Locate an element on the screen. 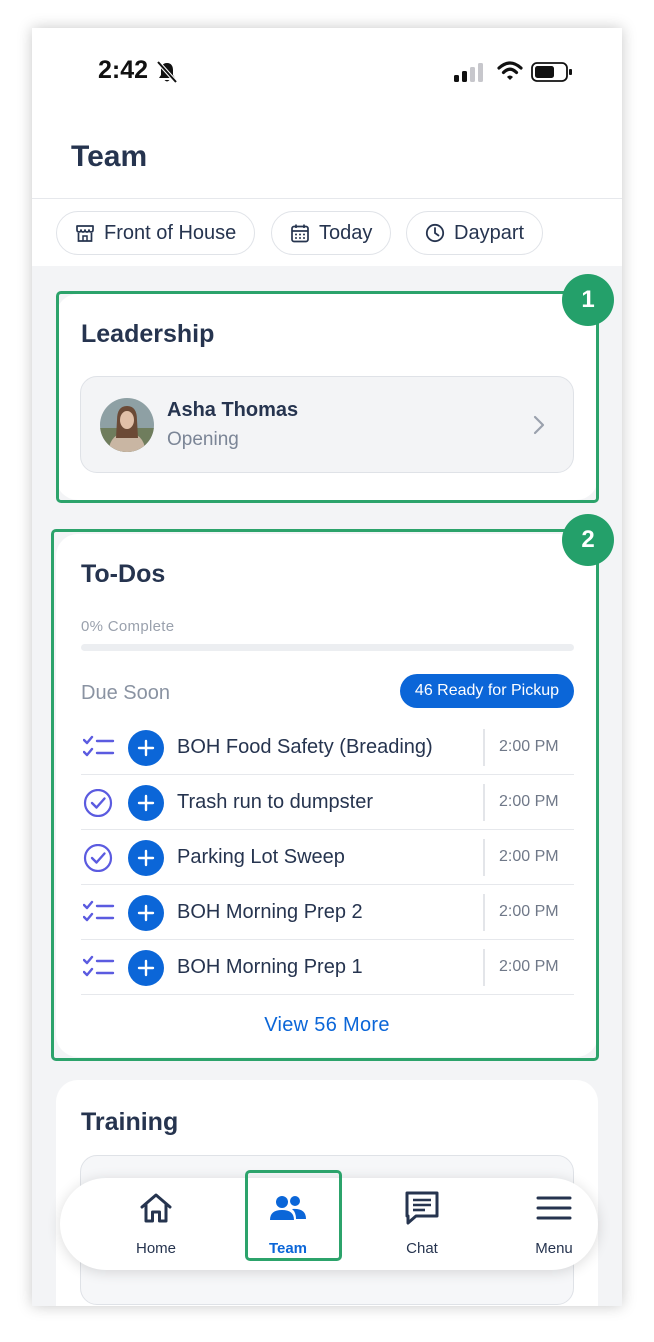 This screenshot has height=1342, width=654. todo-item: BOH Morning Prep 2 2:00 PM is located at coordinates (327, 912).